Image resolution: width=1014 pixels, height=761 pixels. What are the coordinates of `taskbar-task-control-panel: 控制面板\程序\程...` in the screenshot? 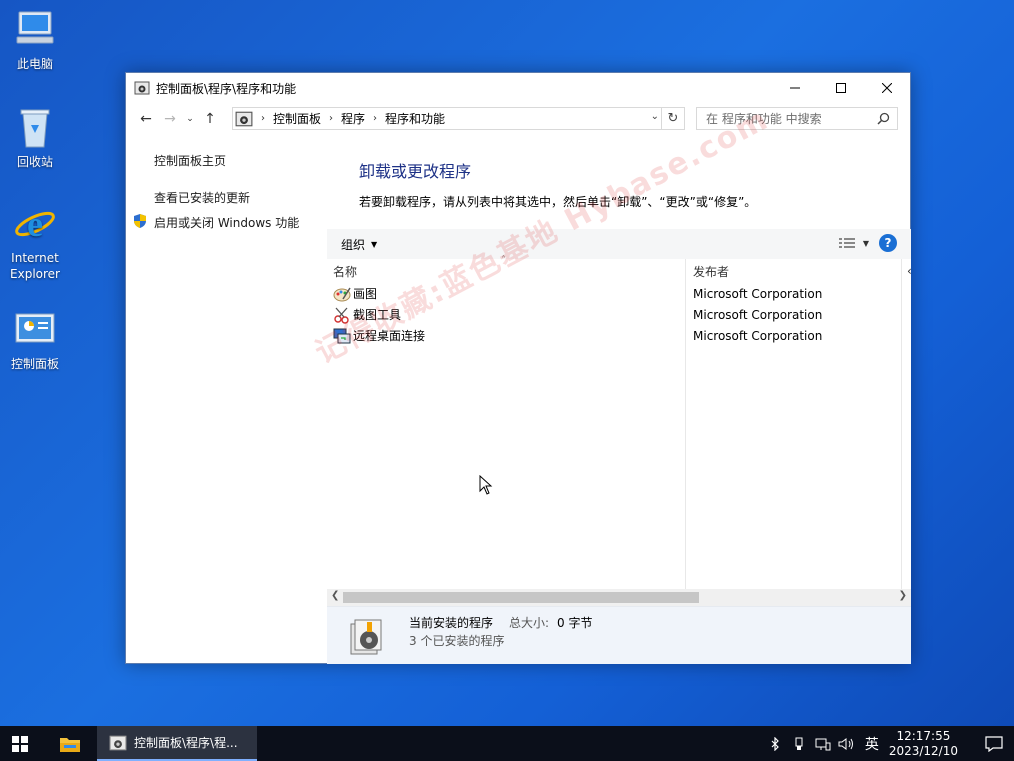 It's located at (177, 743).